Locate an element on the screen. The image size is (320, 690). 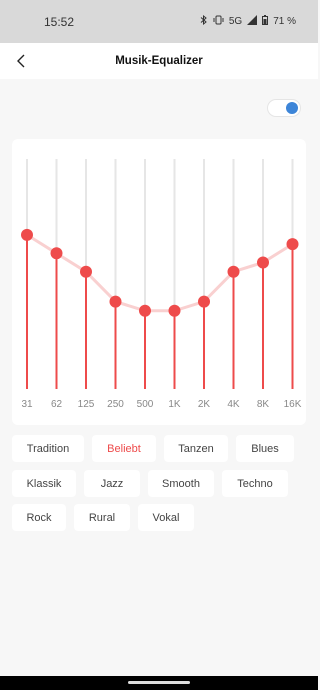
back-button is located at coordinates (22, 61).